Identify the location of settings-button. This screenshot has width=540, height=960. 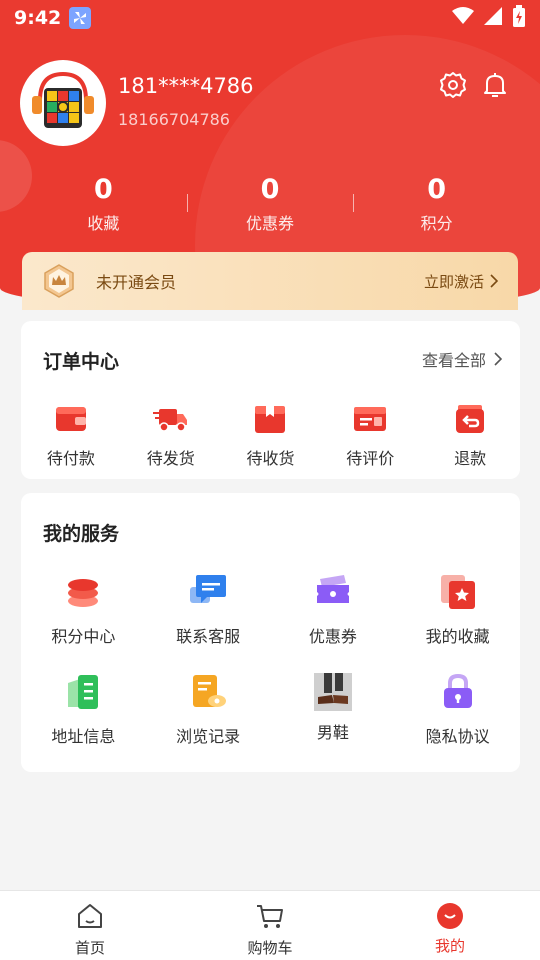
(453, 85).